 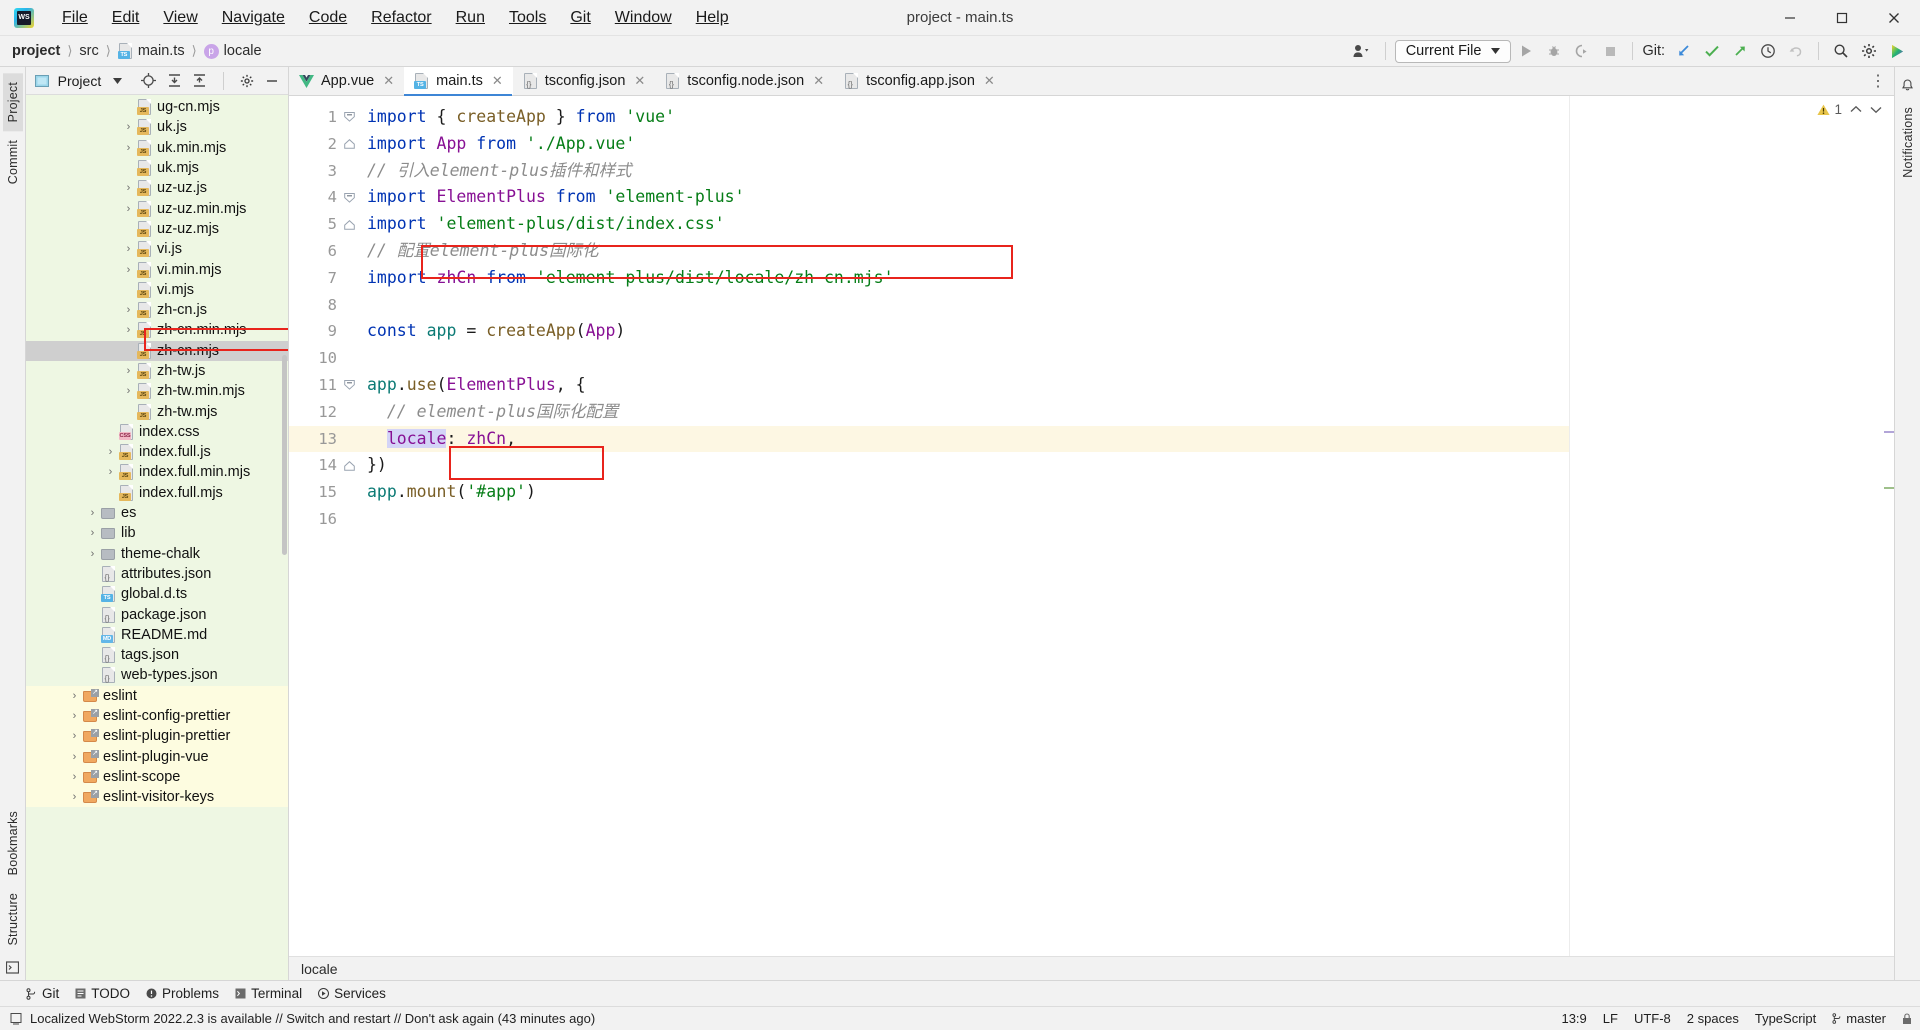 I want to click on stop-icon, so click(x=1610, y=51).